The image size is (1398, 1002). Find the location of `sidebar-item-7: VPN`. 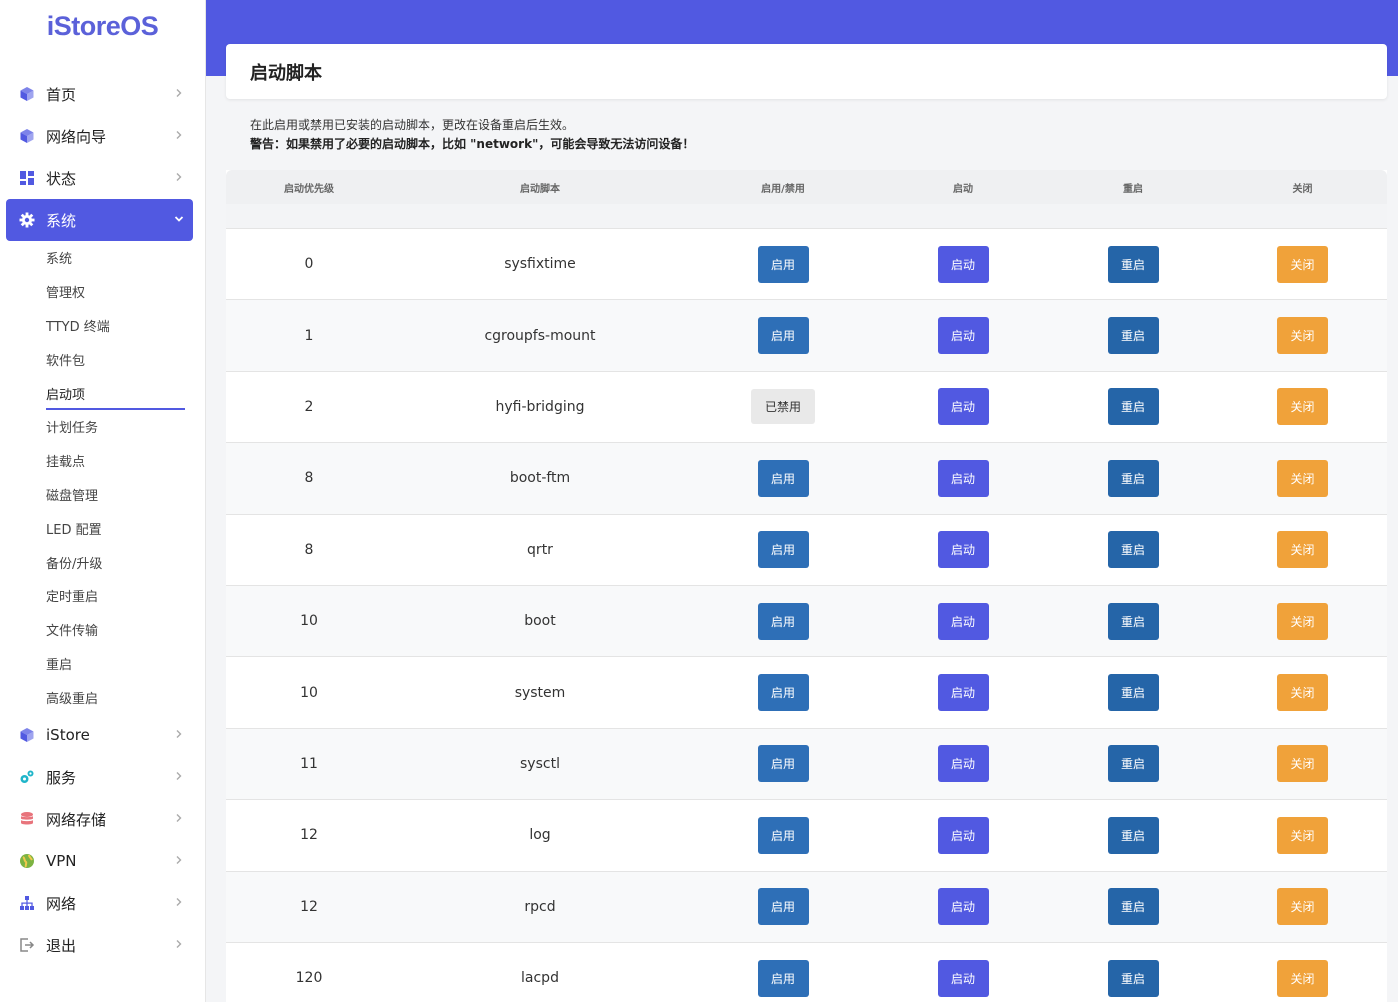

sidebar-item-7: VPN is located at coordinates (99, 861).